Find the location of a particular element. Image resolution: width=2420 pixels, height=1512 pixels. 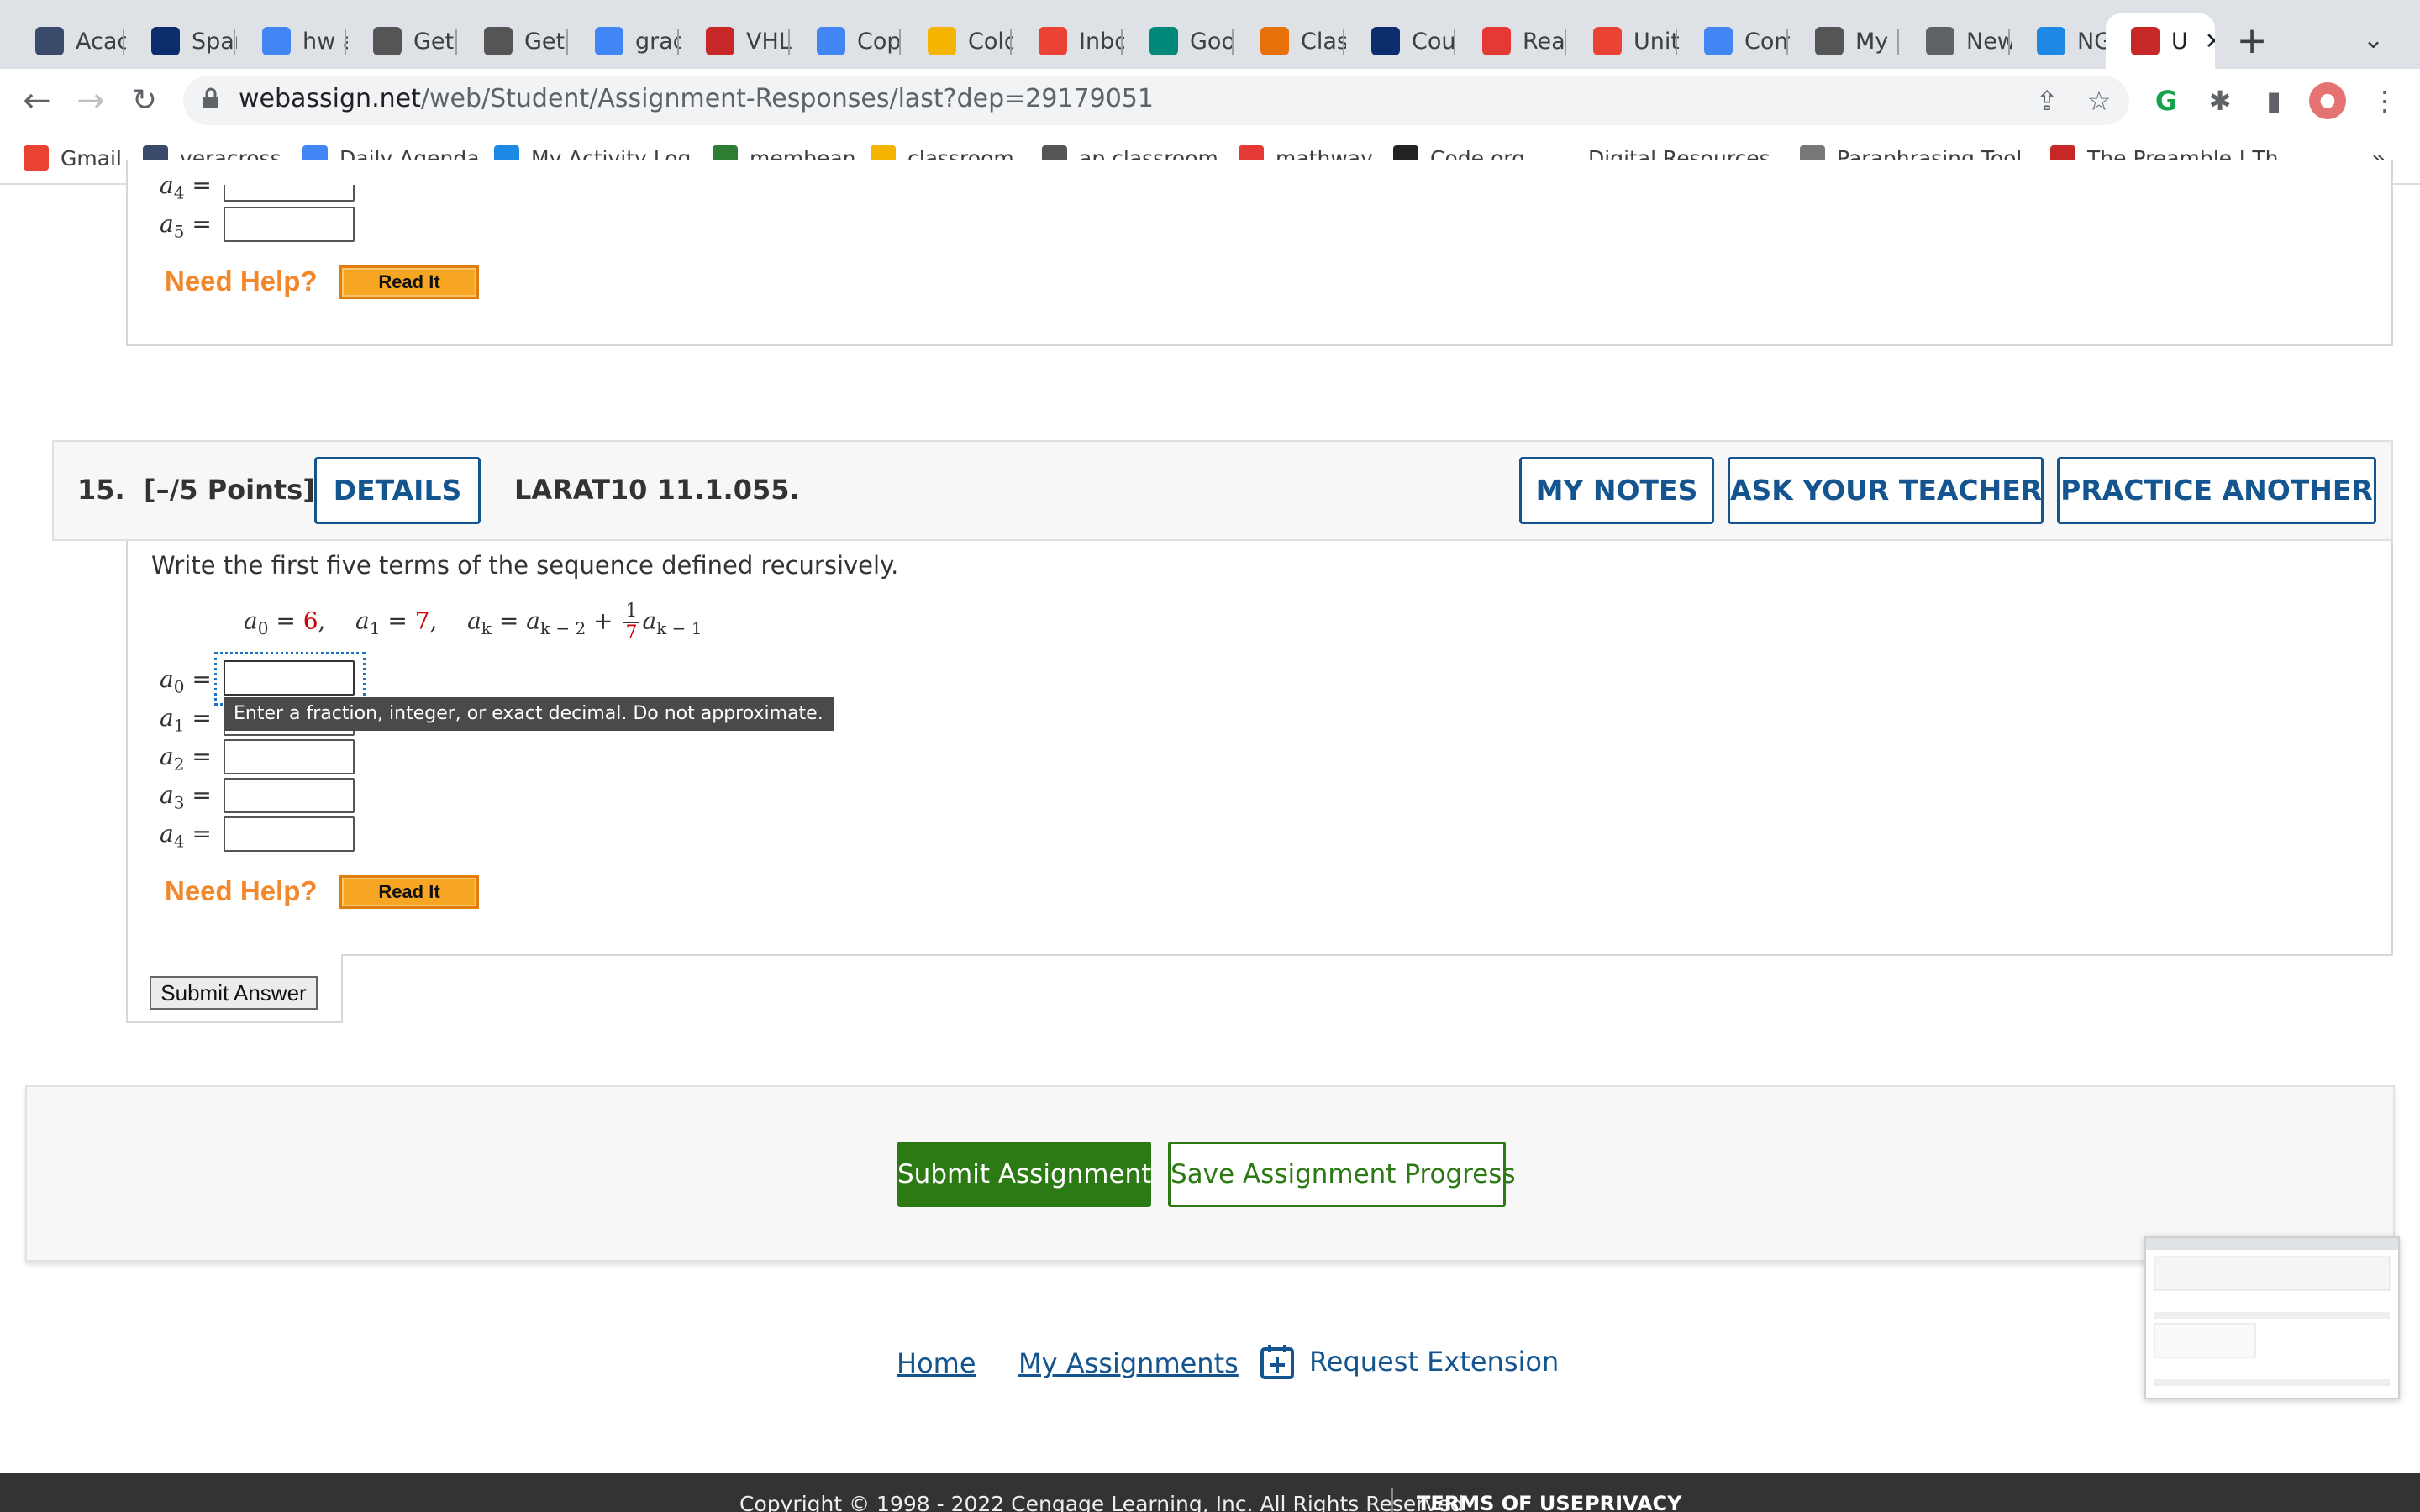

reload-icon: ↻ is located at coordinates (144, 101).